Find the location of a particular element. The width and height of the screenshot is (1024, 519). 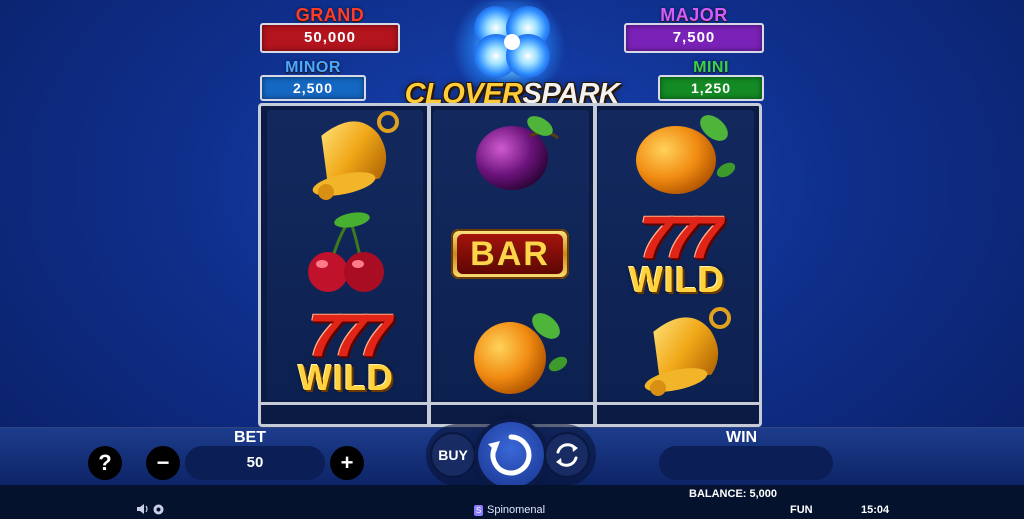

jackpot-minor-value: 2,500 is located at coordinates (313, 88).